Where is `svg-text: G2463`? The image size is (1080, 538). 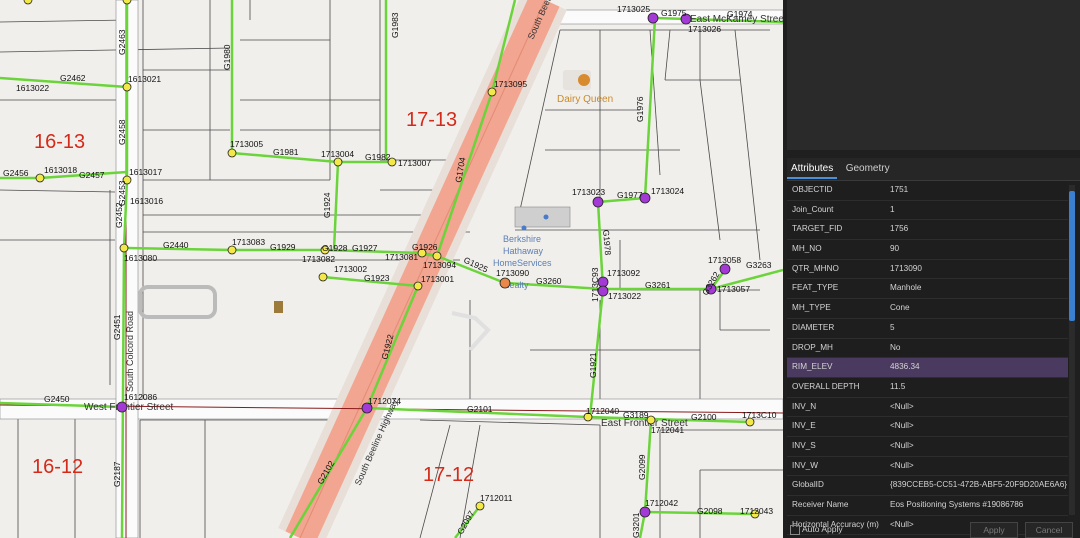 svg-text: G2463 is located at coordinates (122, 42).